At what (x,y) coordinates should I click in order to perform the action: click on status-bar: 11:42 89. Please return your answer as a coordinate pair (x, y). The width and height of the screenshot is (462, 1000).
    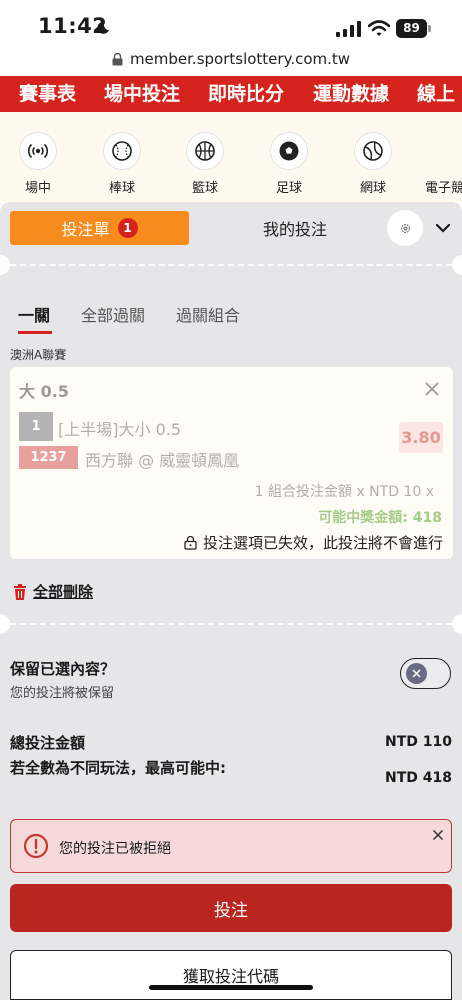
    Looking at the image, I should click on (231, 23).